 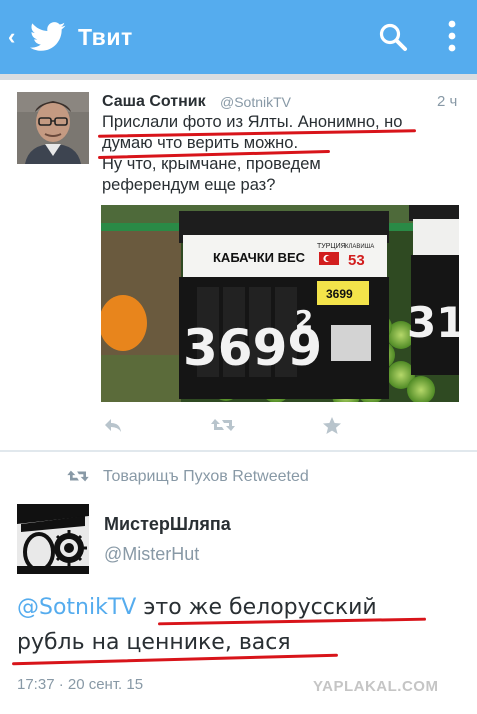 What do you see at coordinates (393, 39) in the screenshot?
I see `search-icon` at bounding box center [393, 39].